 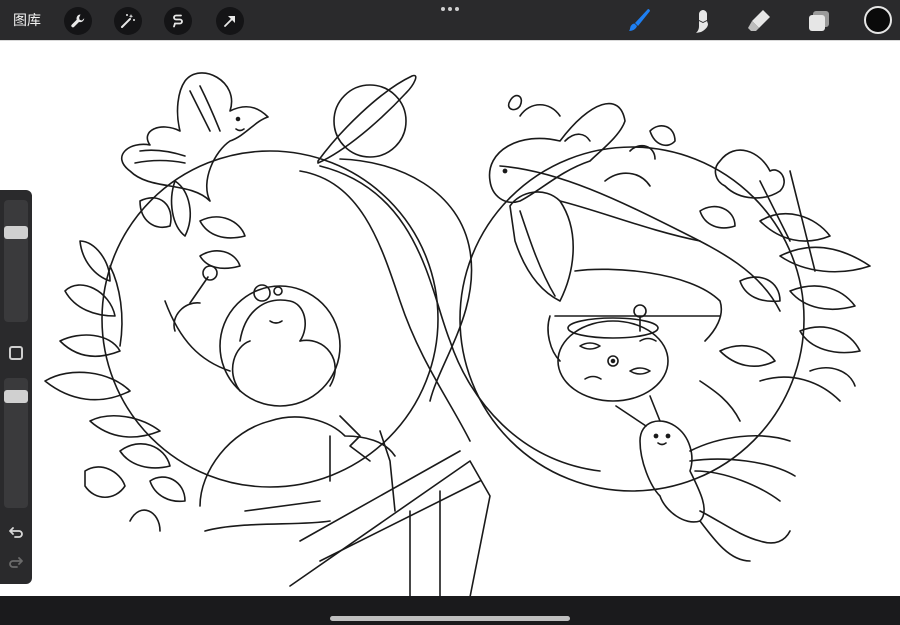 I want to click on brush-size-thumb, so click(x=16, y=232).